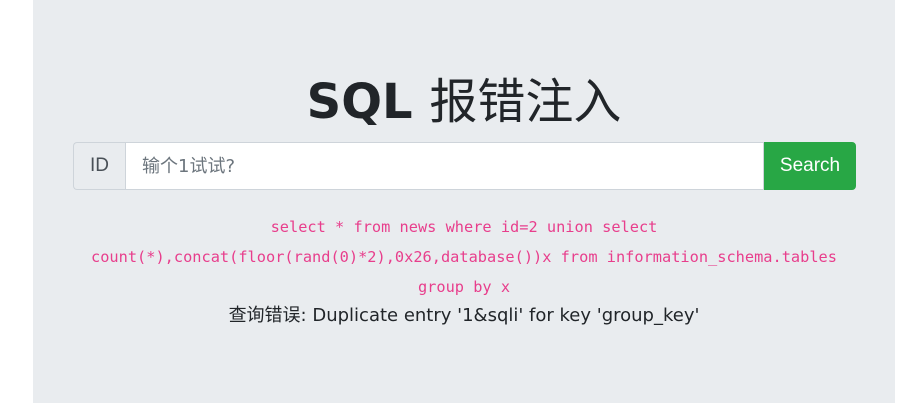 The width and height of the screenshot is (911, 403). I want to click on page-title: SQL 报错注入, so click(464, 102).